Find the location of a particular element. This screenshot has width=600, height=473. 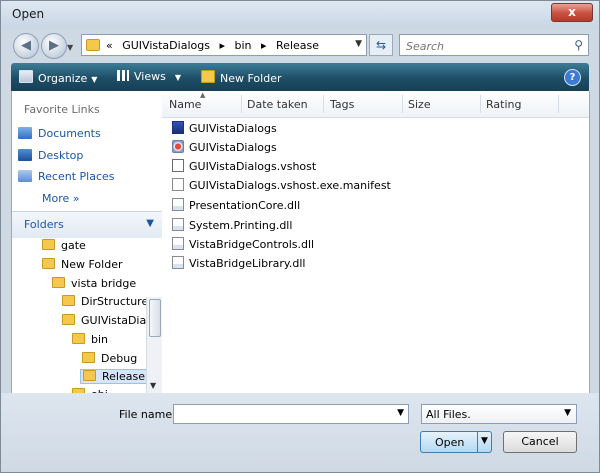

column-header-date-taken: Date taken is located at coordinates (277, 104).